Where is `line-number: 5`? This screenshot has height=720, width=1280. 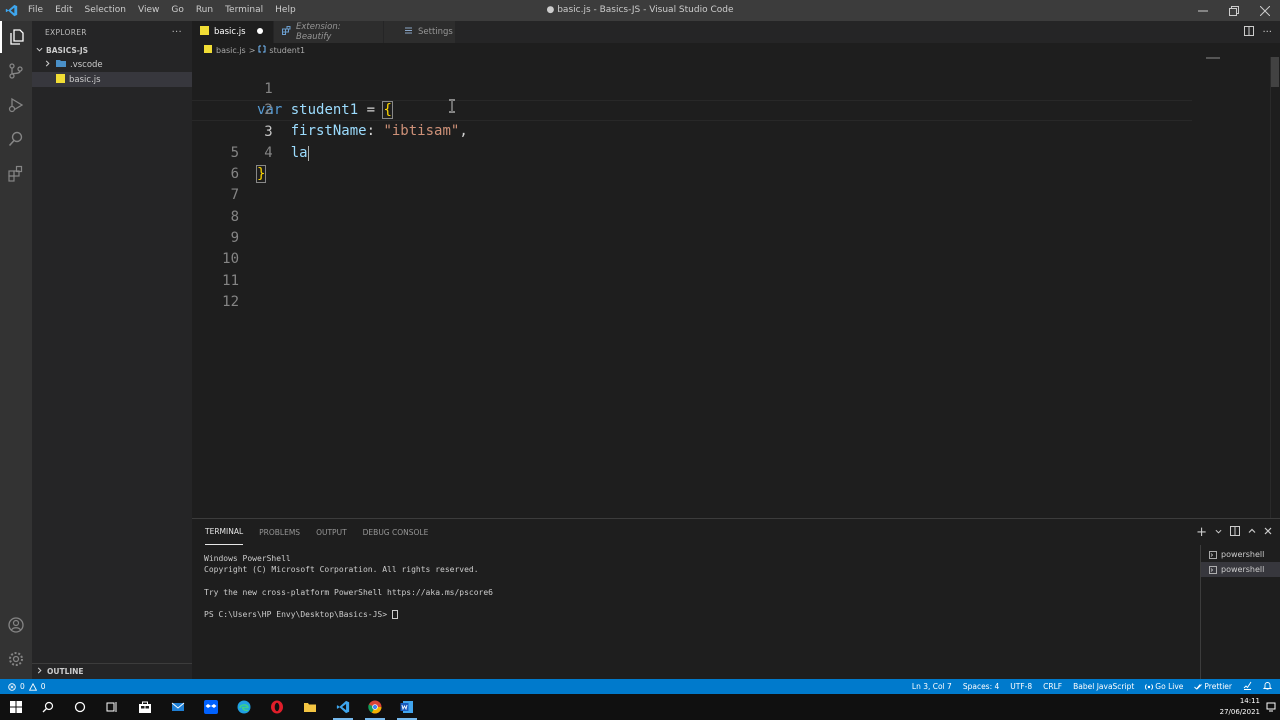 line-number: 5 is located at coordinates (234, 153).